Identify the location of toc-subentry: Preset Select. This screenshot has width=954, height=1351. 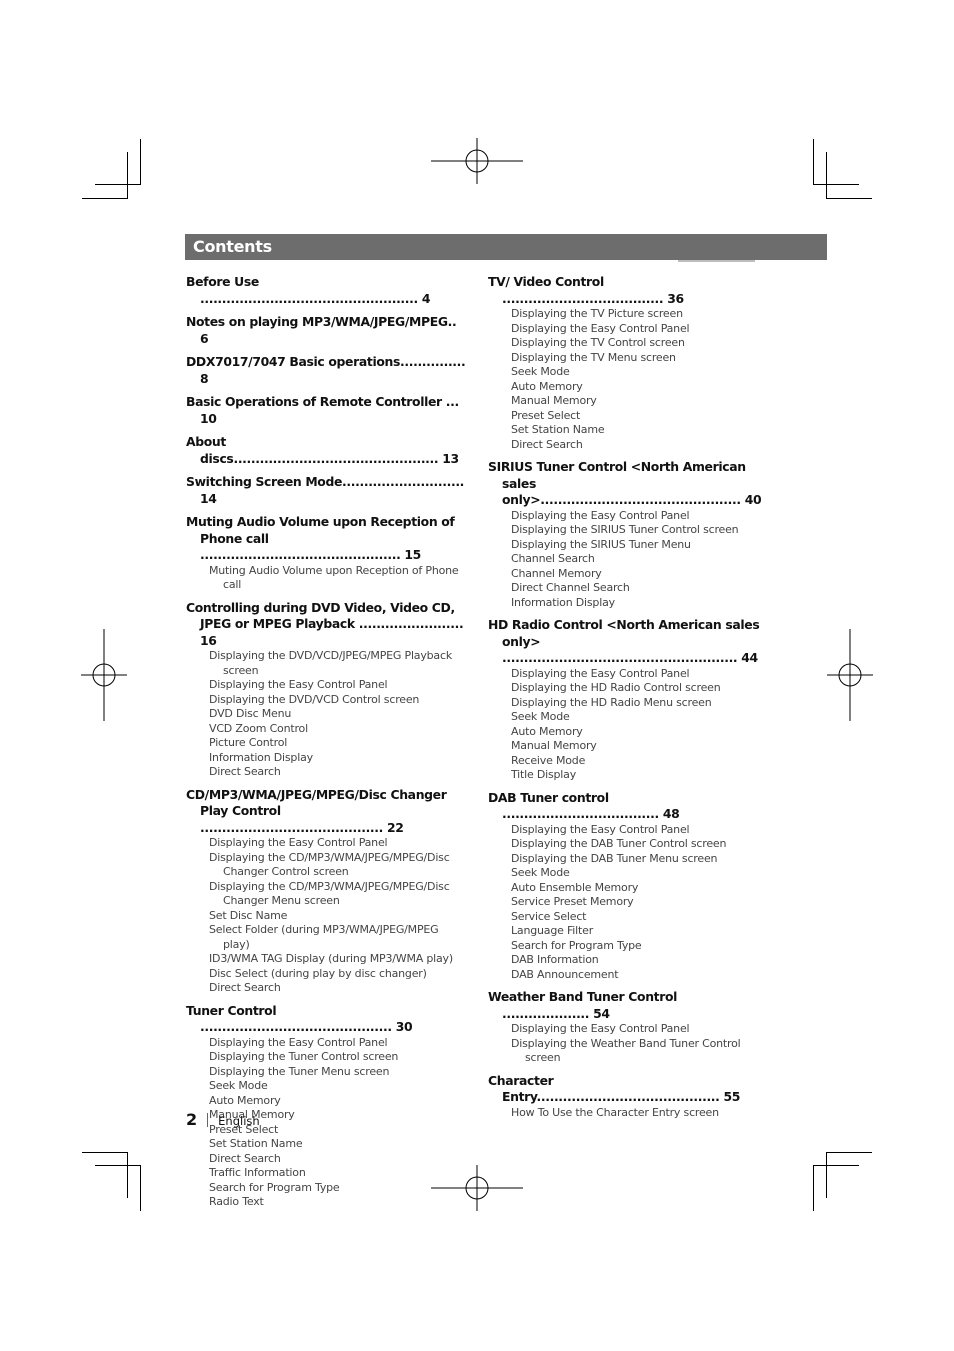
(628, 416).